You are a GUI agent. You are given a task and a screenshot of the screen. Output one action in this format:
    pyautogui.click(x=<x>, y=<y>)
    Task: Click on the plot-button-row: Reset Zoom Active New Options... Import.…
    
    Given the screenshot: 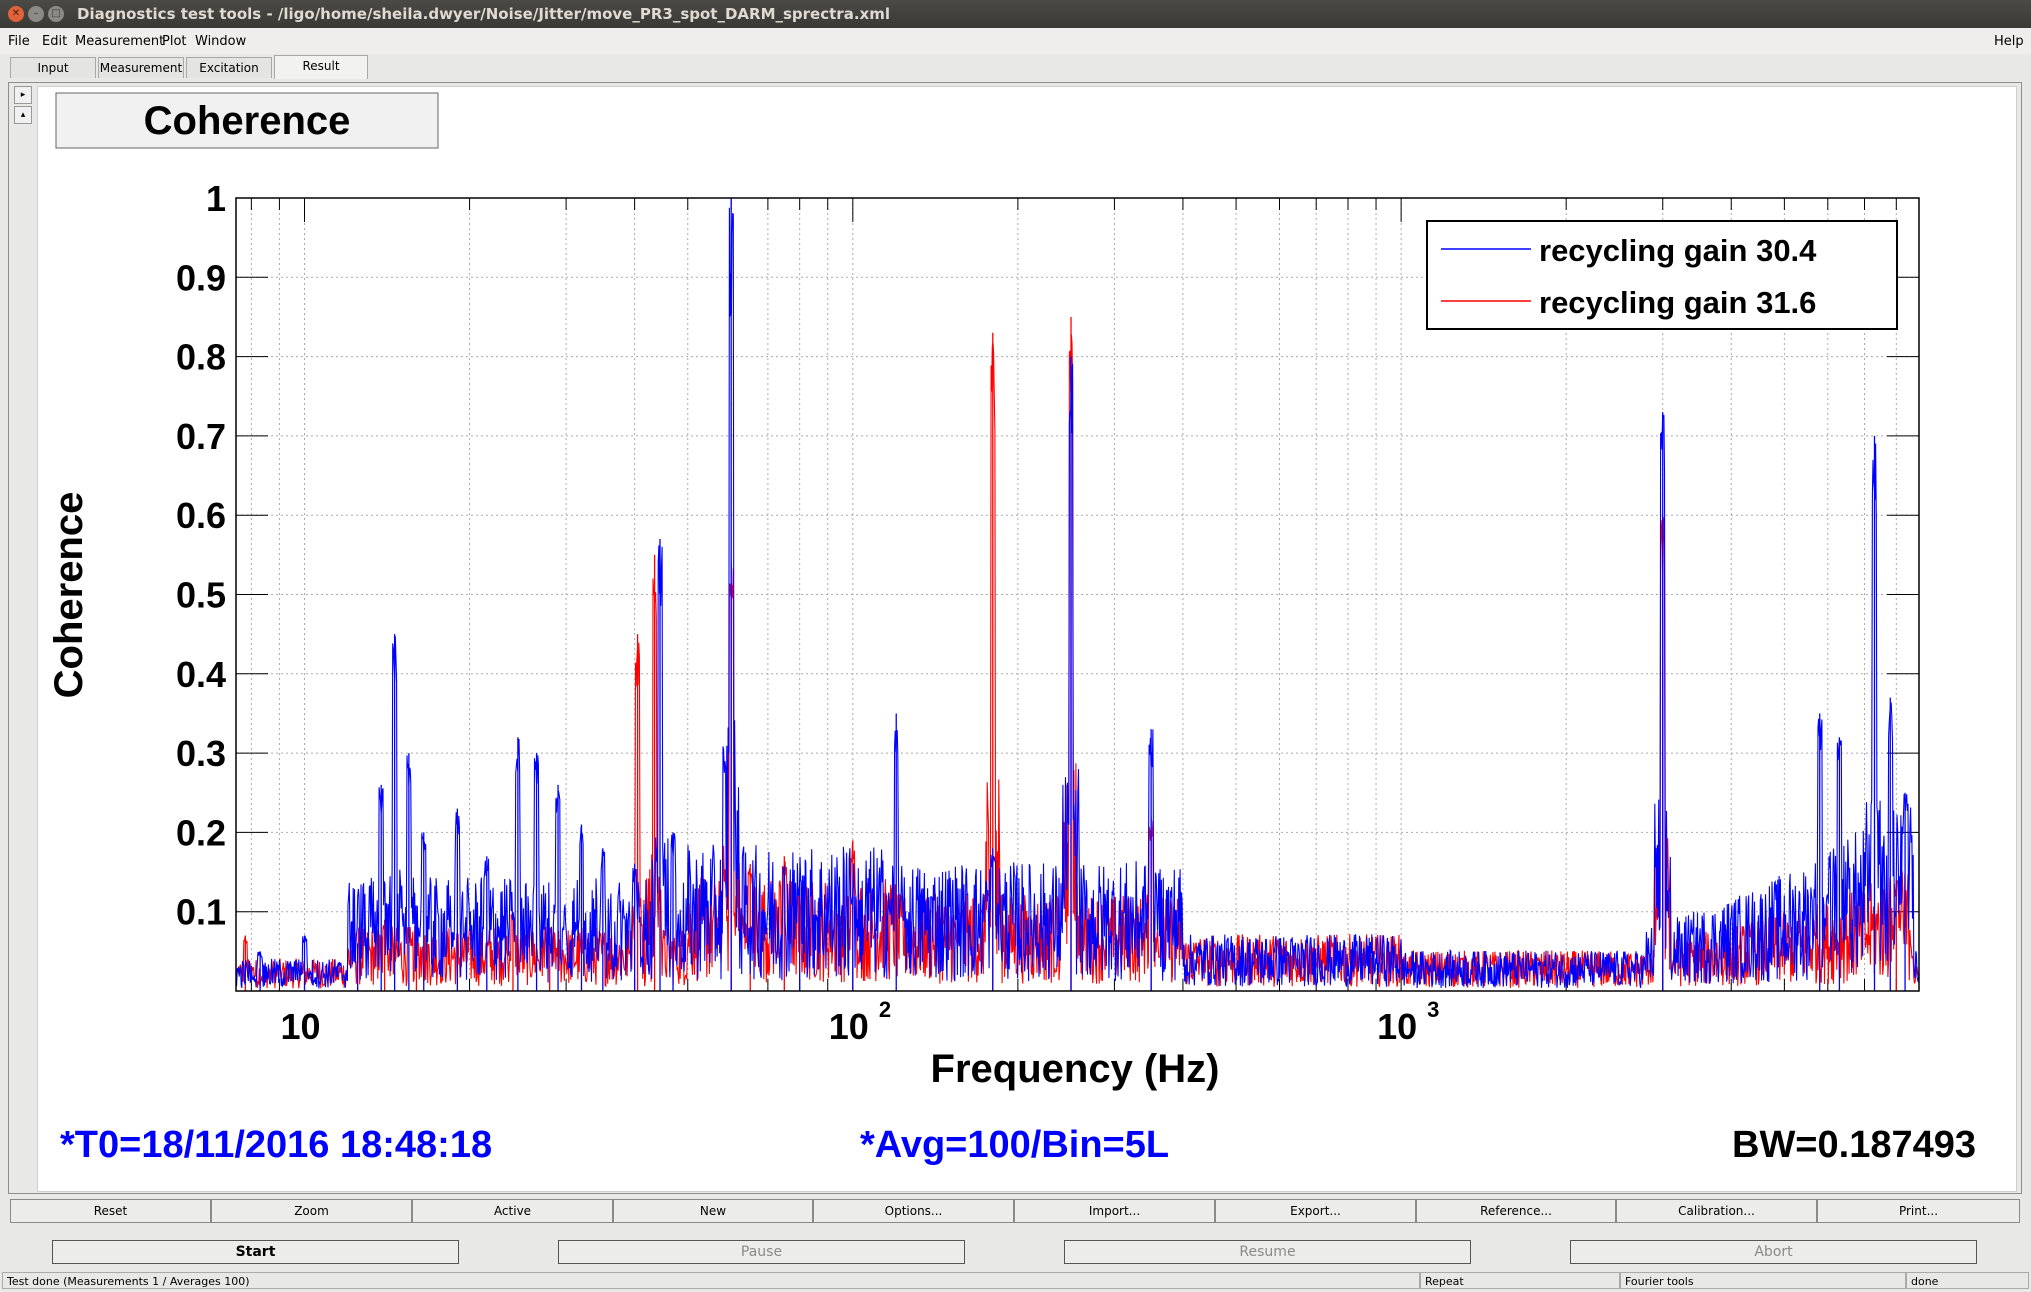 What is the action you would take?
    pyautogui.click(x=1016, y=1211)
    